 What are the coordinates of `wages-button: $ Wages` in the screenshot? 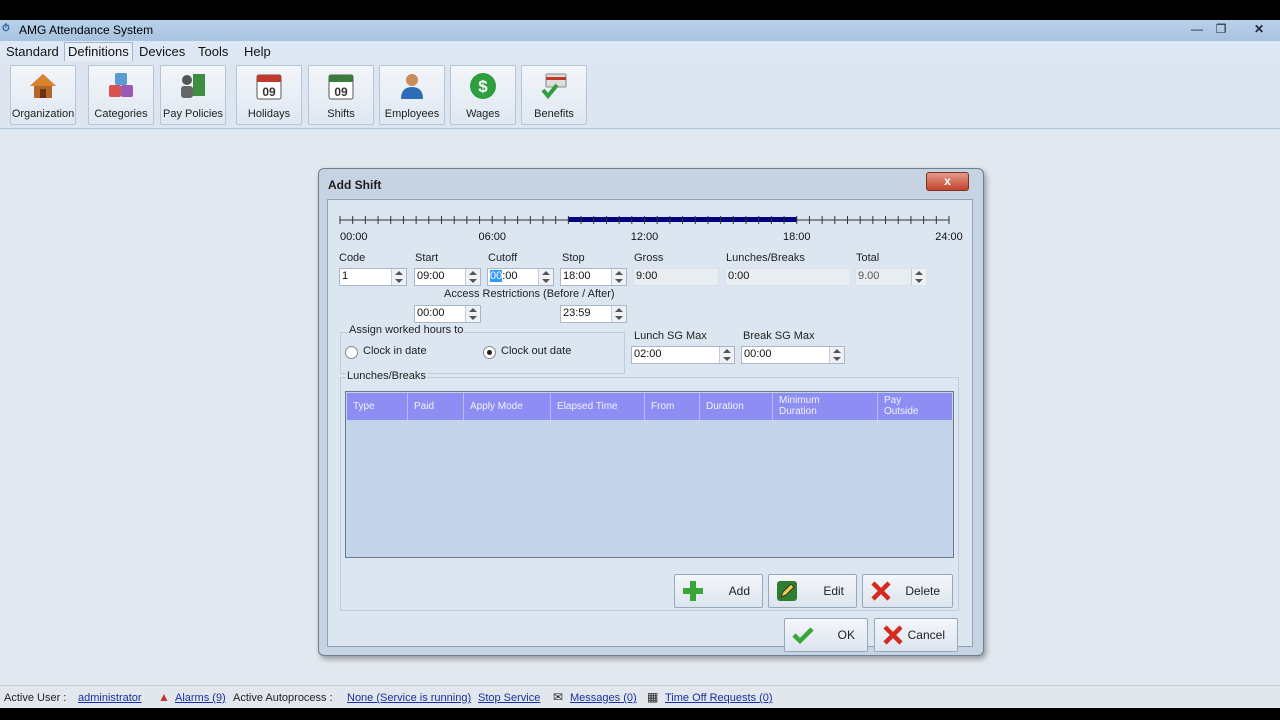 It's located at (483, 95).